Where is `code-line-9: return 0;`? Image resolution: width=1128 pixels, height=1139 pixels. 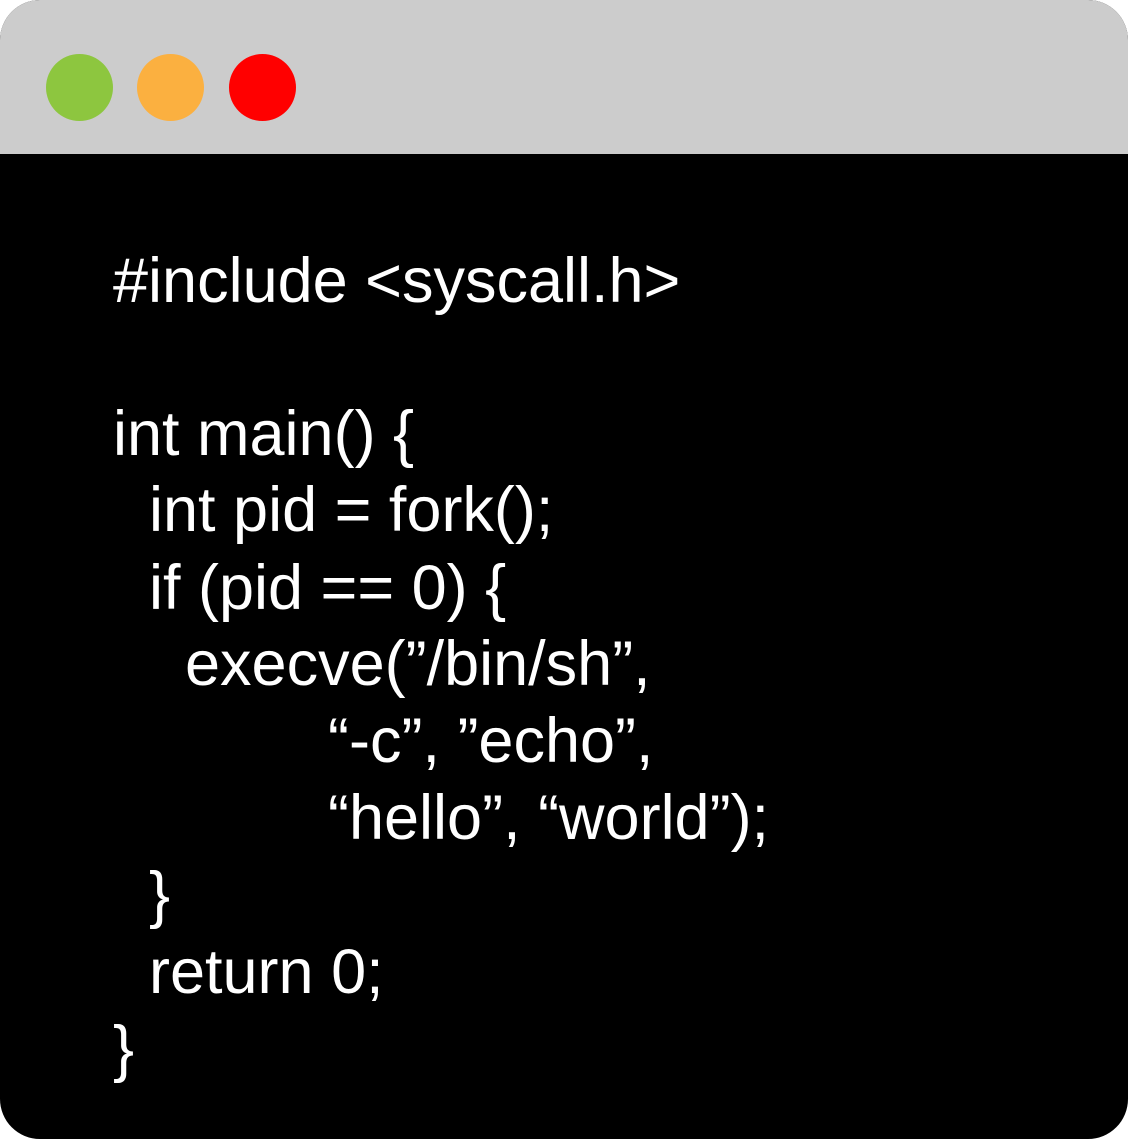 code-line-9: return 0; is located at coordinates (266, 972).